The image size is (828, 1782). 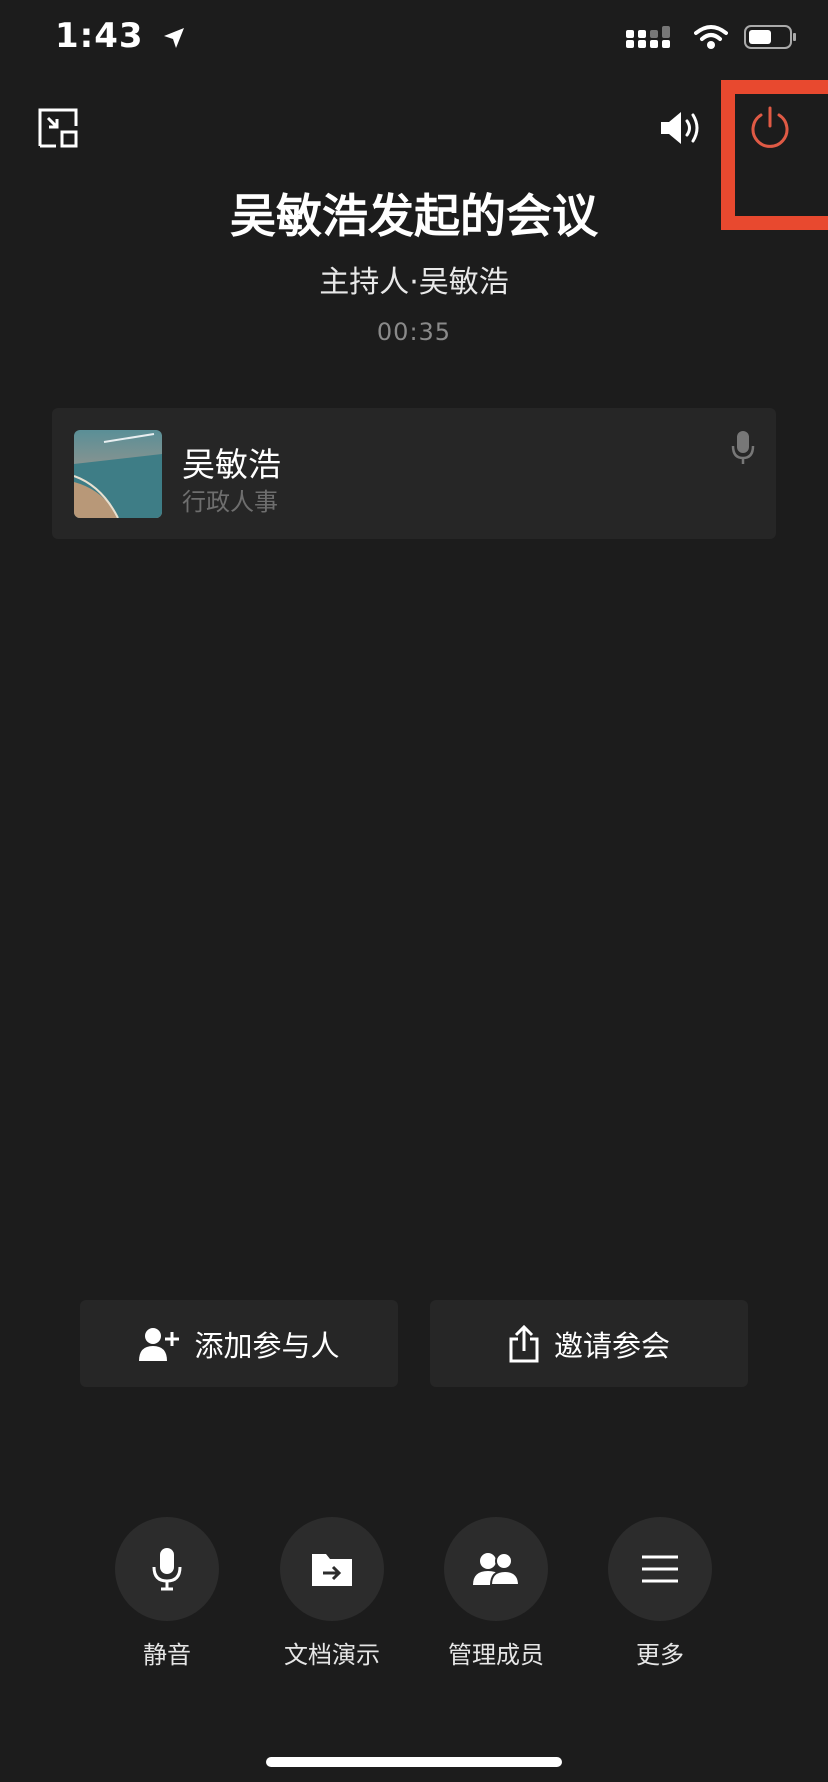 I want to click on status-icons, so click(x=712, y=37).